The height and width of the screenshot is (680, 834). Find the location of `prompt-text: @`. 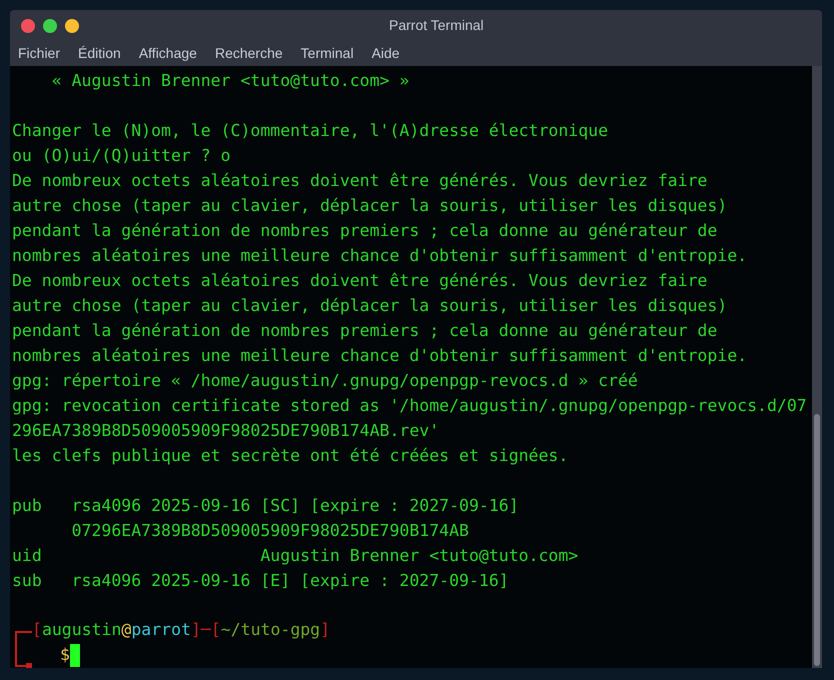

prompt-text: @ is located at coordinates (126, 630).